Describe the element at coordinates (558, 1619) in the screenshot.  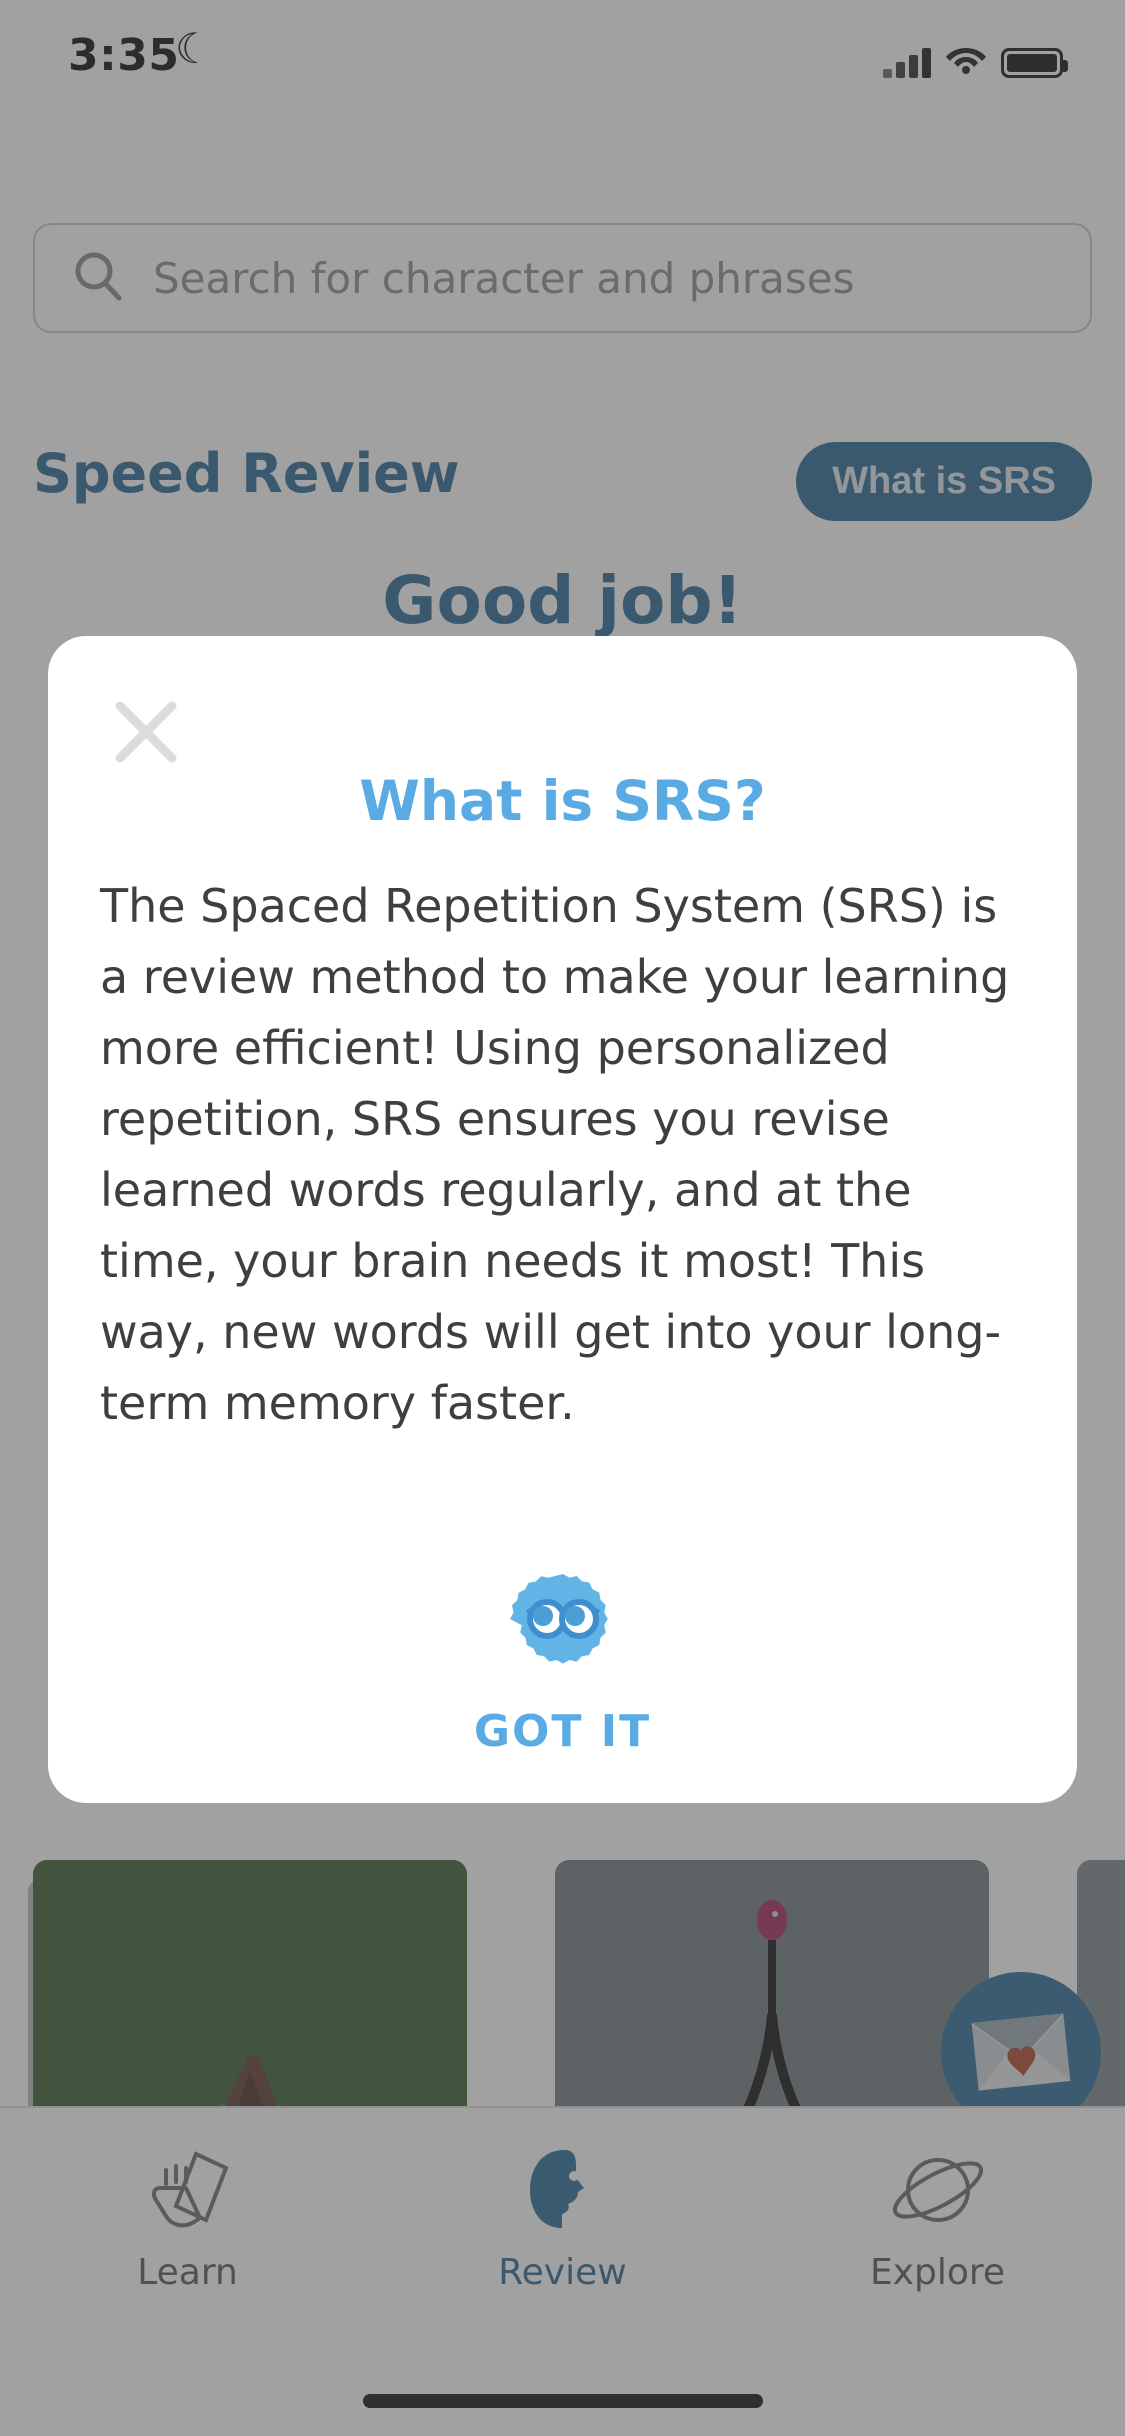
I see `blue-mascot-glasses-icon` at that location.